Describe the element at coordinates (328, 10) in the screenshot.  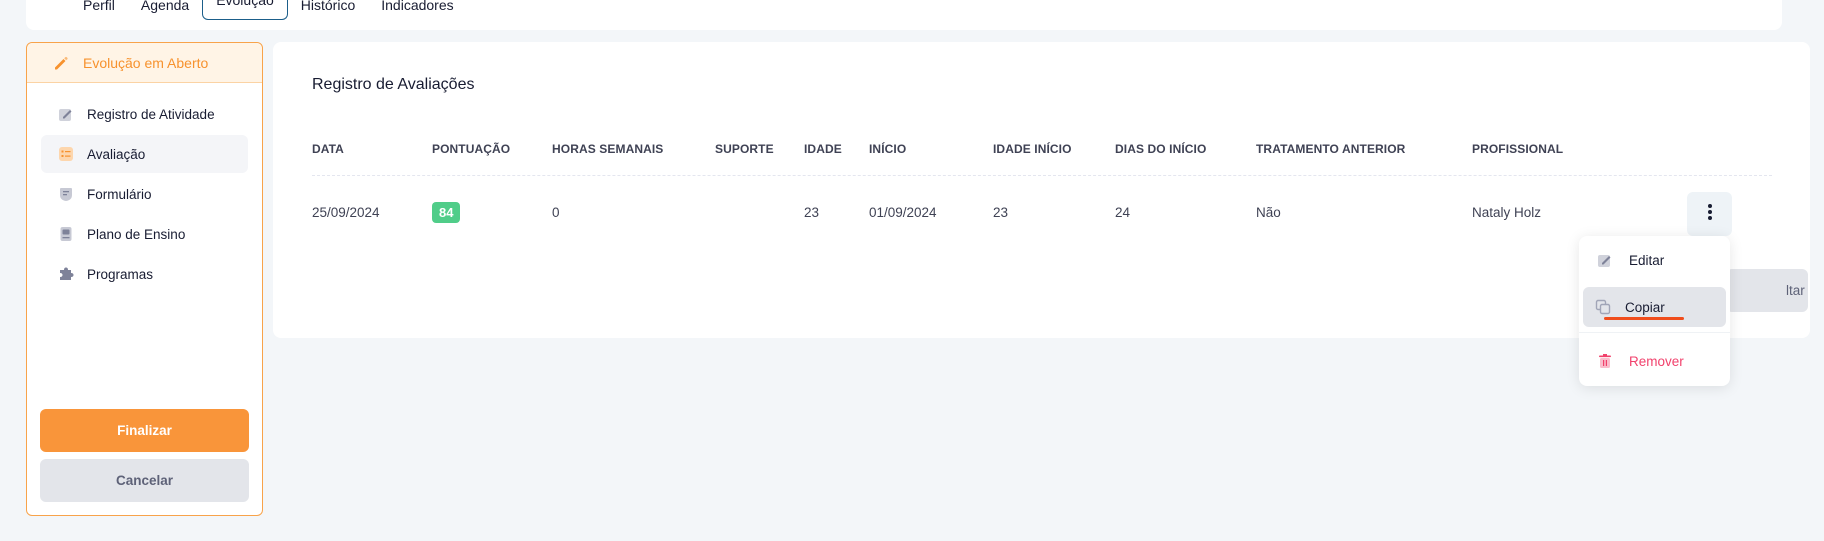
I see `tab-historico: Histórico` at that location.